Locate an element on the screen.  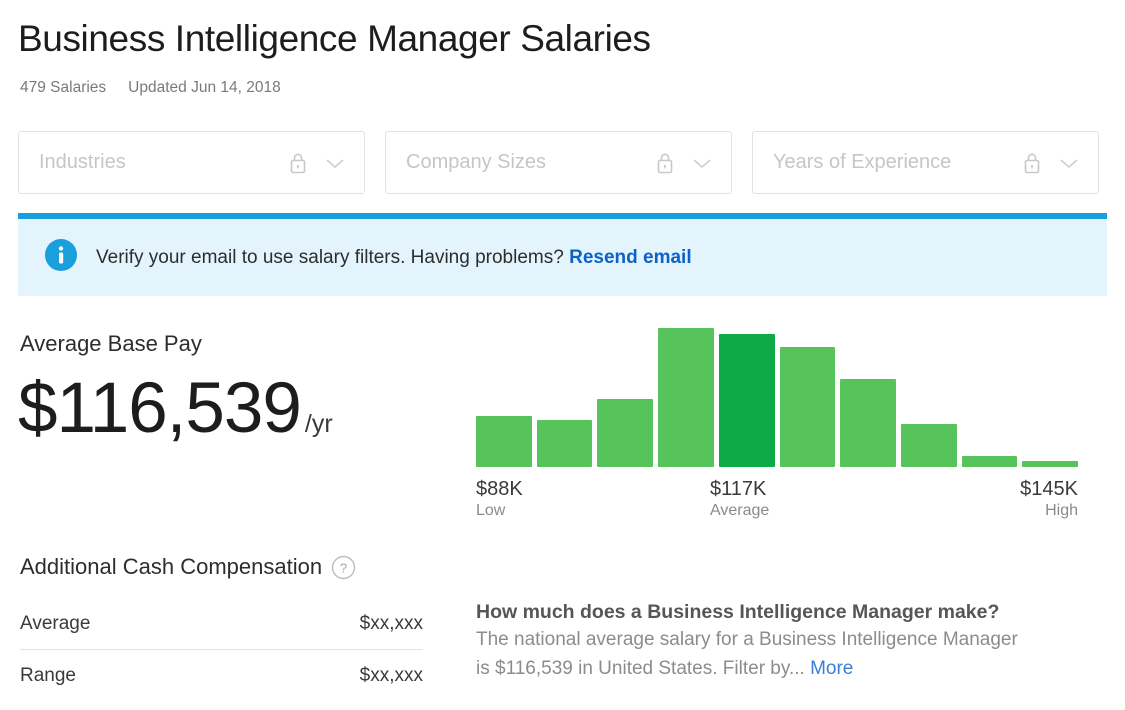
axis-label-average: $117K Average is located at coordinates (739, 499).